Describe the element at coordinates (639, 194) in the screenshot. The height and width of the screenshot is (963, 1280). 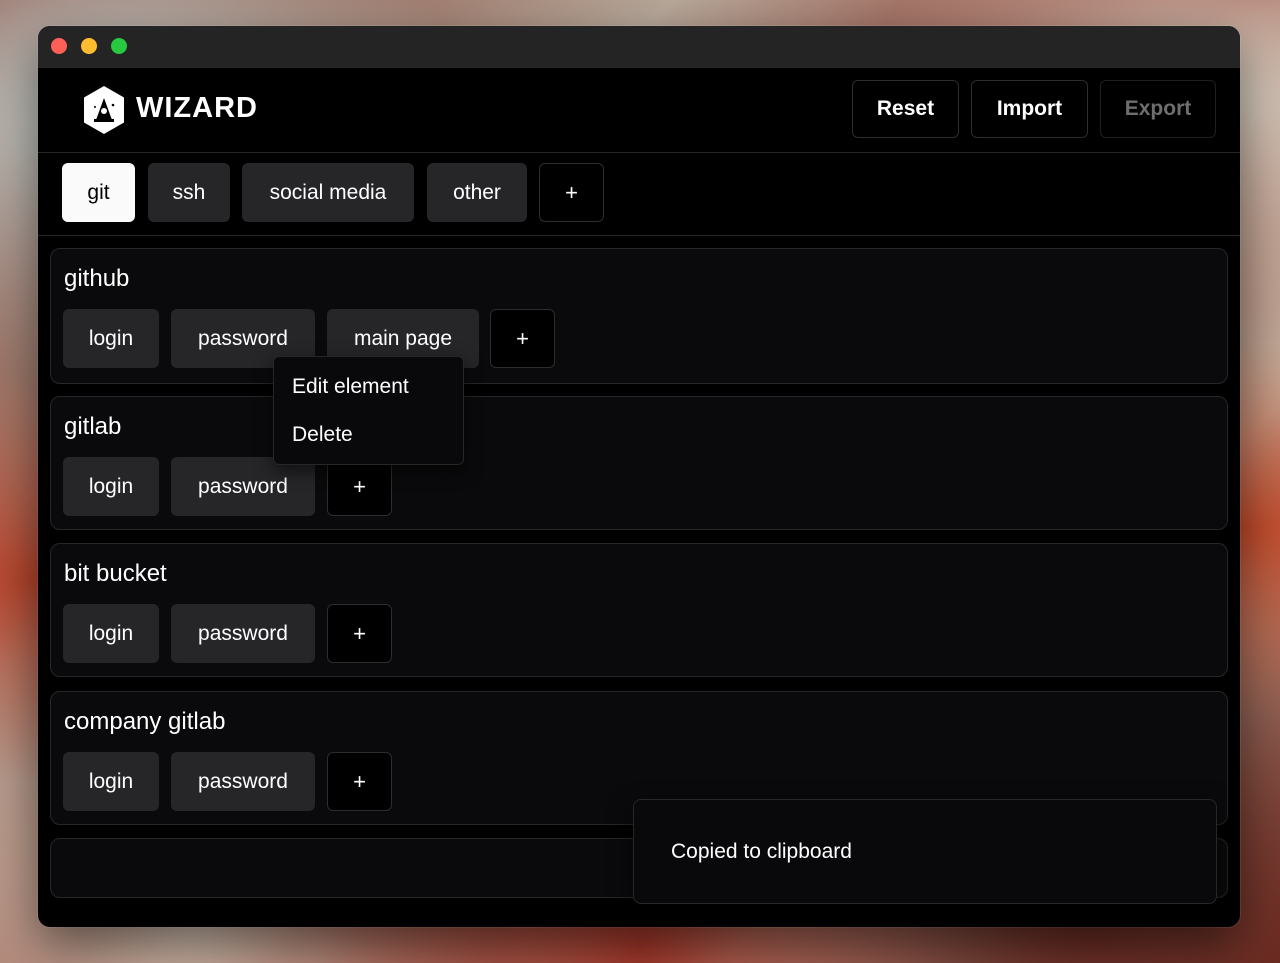
I see `category-tab-bar: git ssh social media other +` at that location.